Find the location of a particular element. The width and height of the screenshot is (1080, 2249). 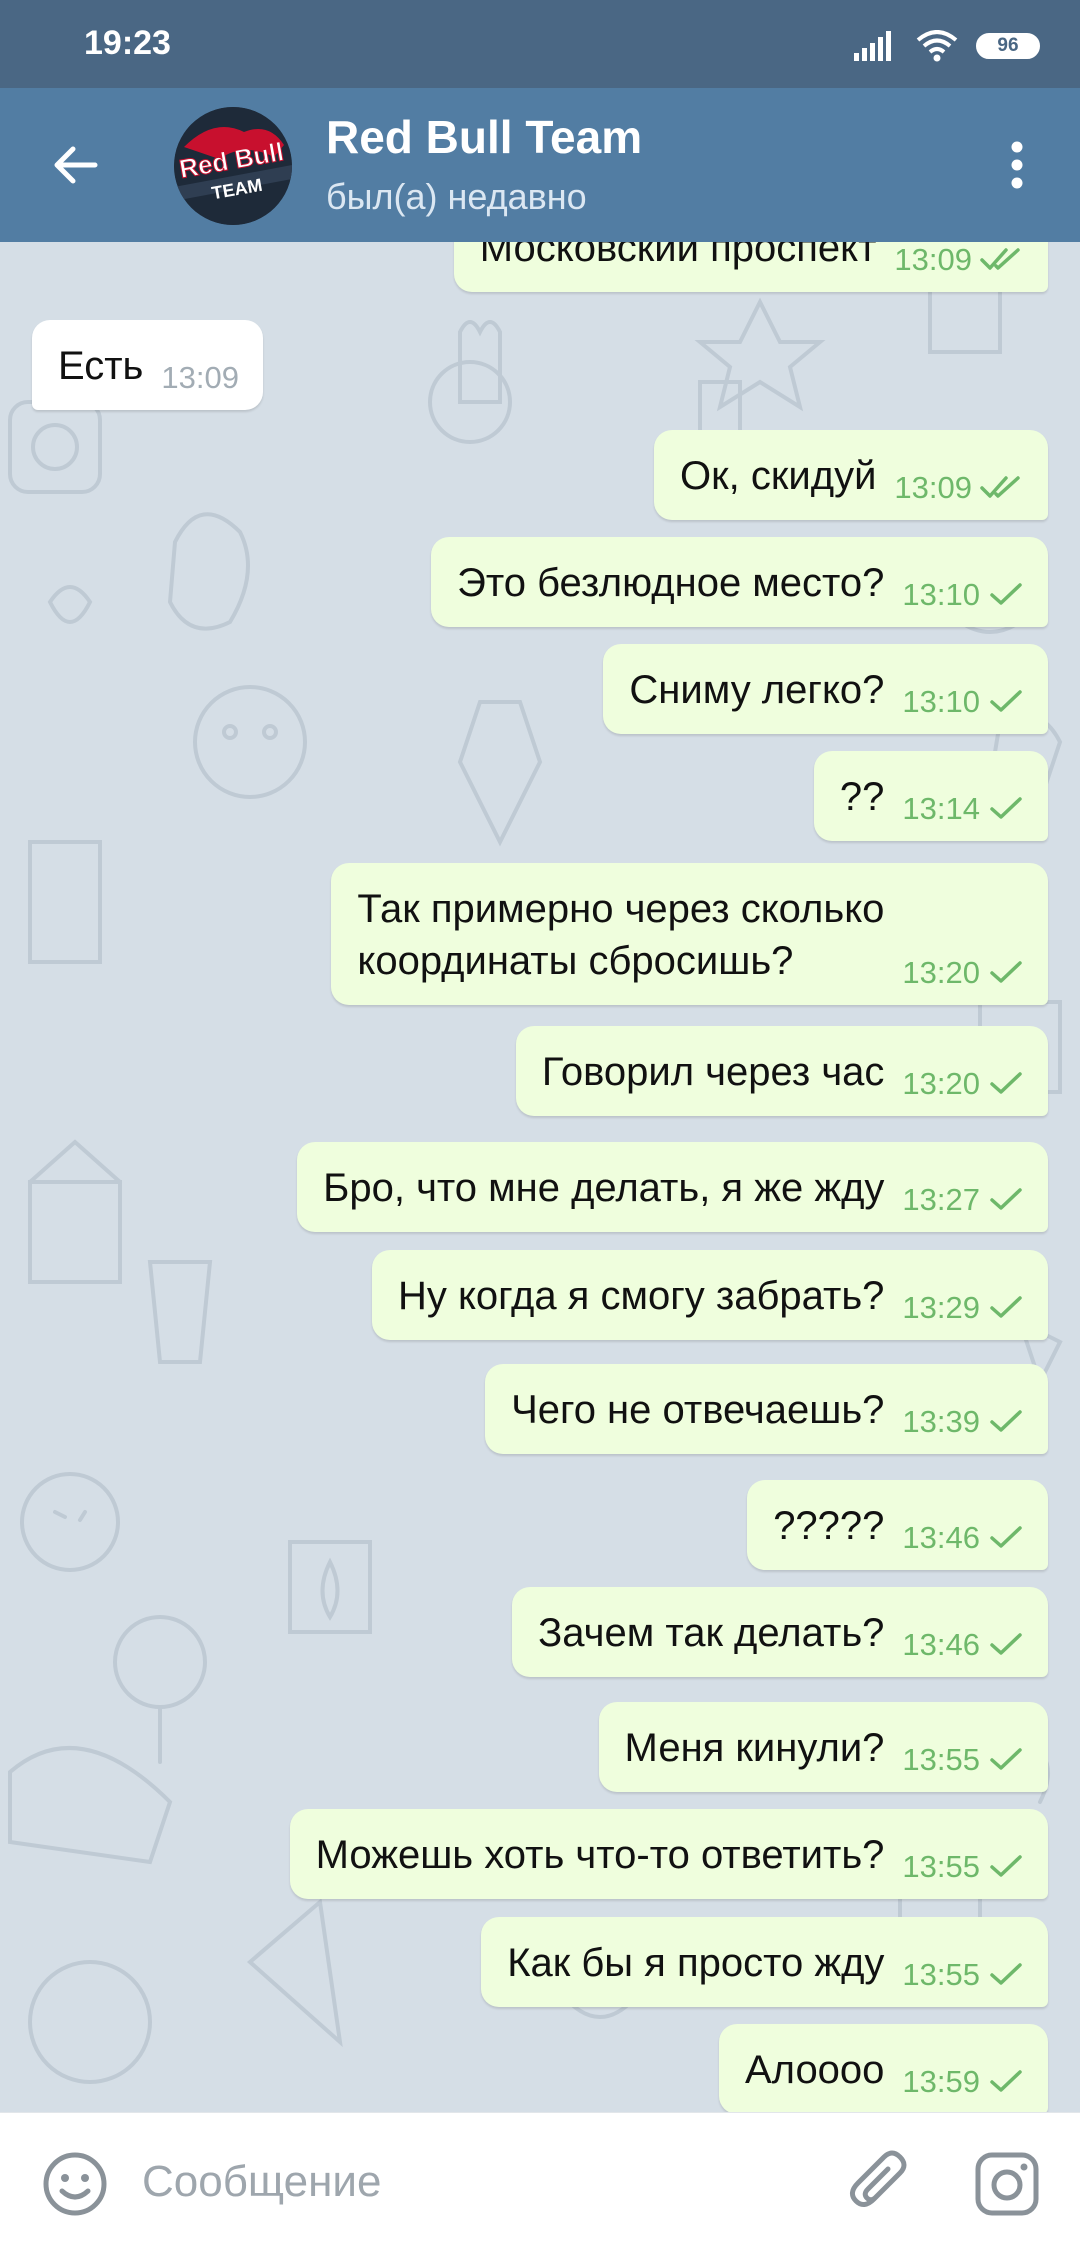

outgoing-message: Чего не отвечаешь? 13:39 is located at coordinates (766, 1409).